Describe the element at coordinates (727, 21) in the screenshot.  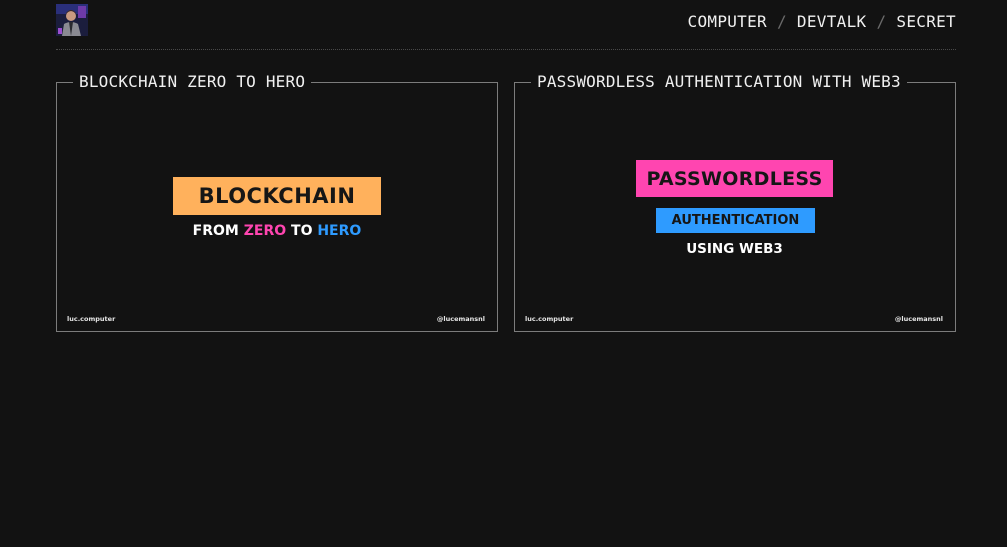
I see `nav-link-computer: COMPUTER` at that location.